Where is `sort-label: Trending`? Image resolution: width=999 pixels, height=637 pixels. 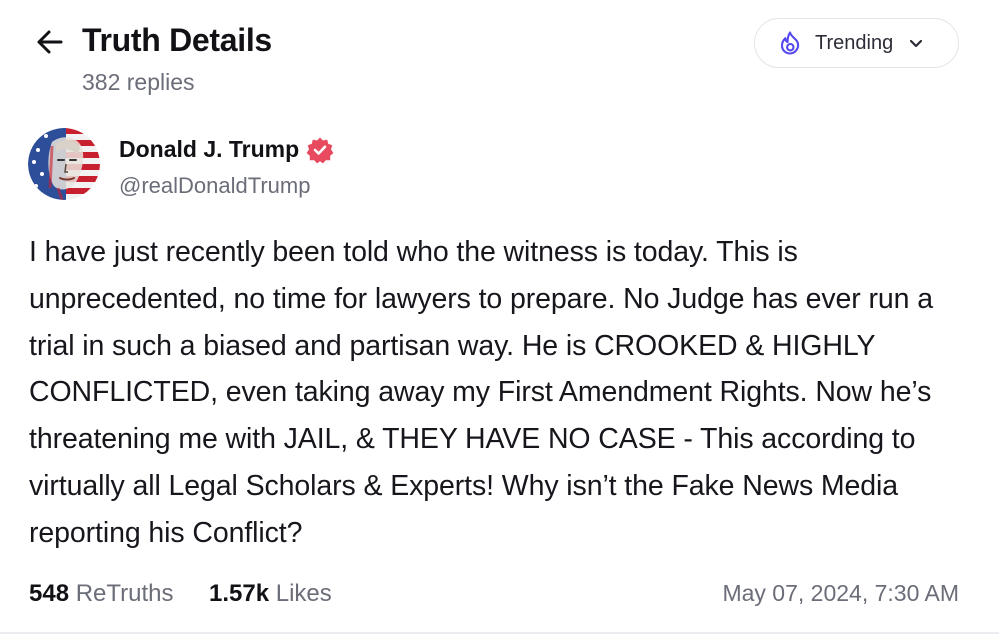
sort-label: Trending is located at coordinates (854, 42).